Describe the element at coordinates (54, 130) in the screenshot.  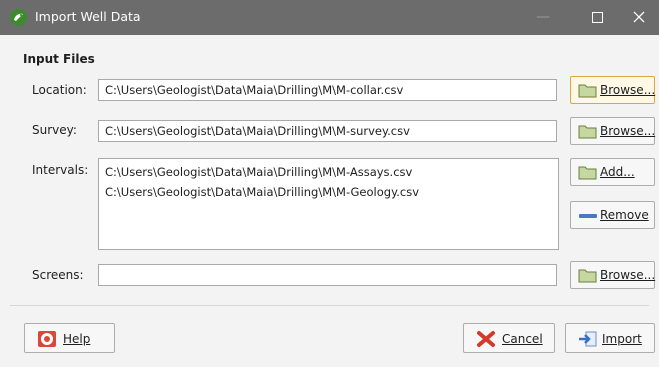
I see `survey-label: Survey:` at that location.